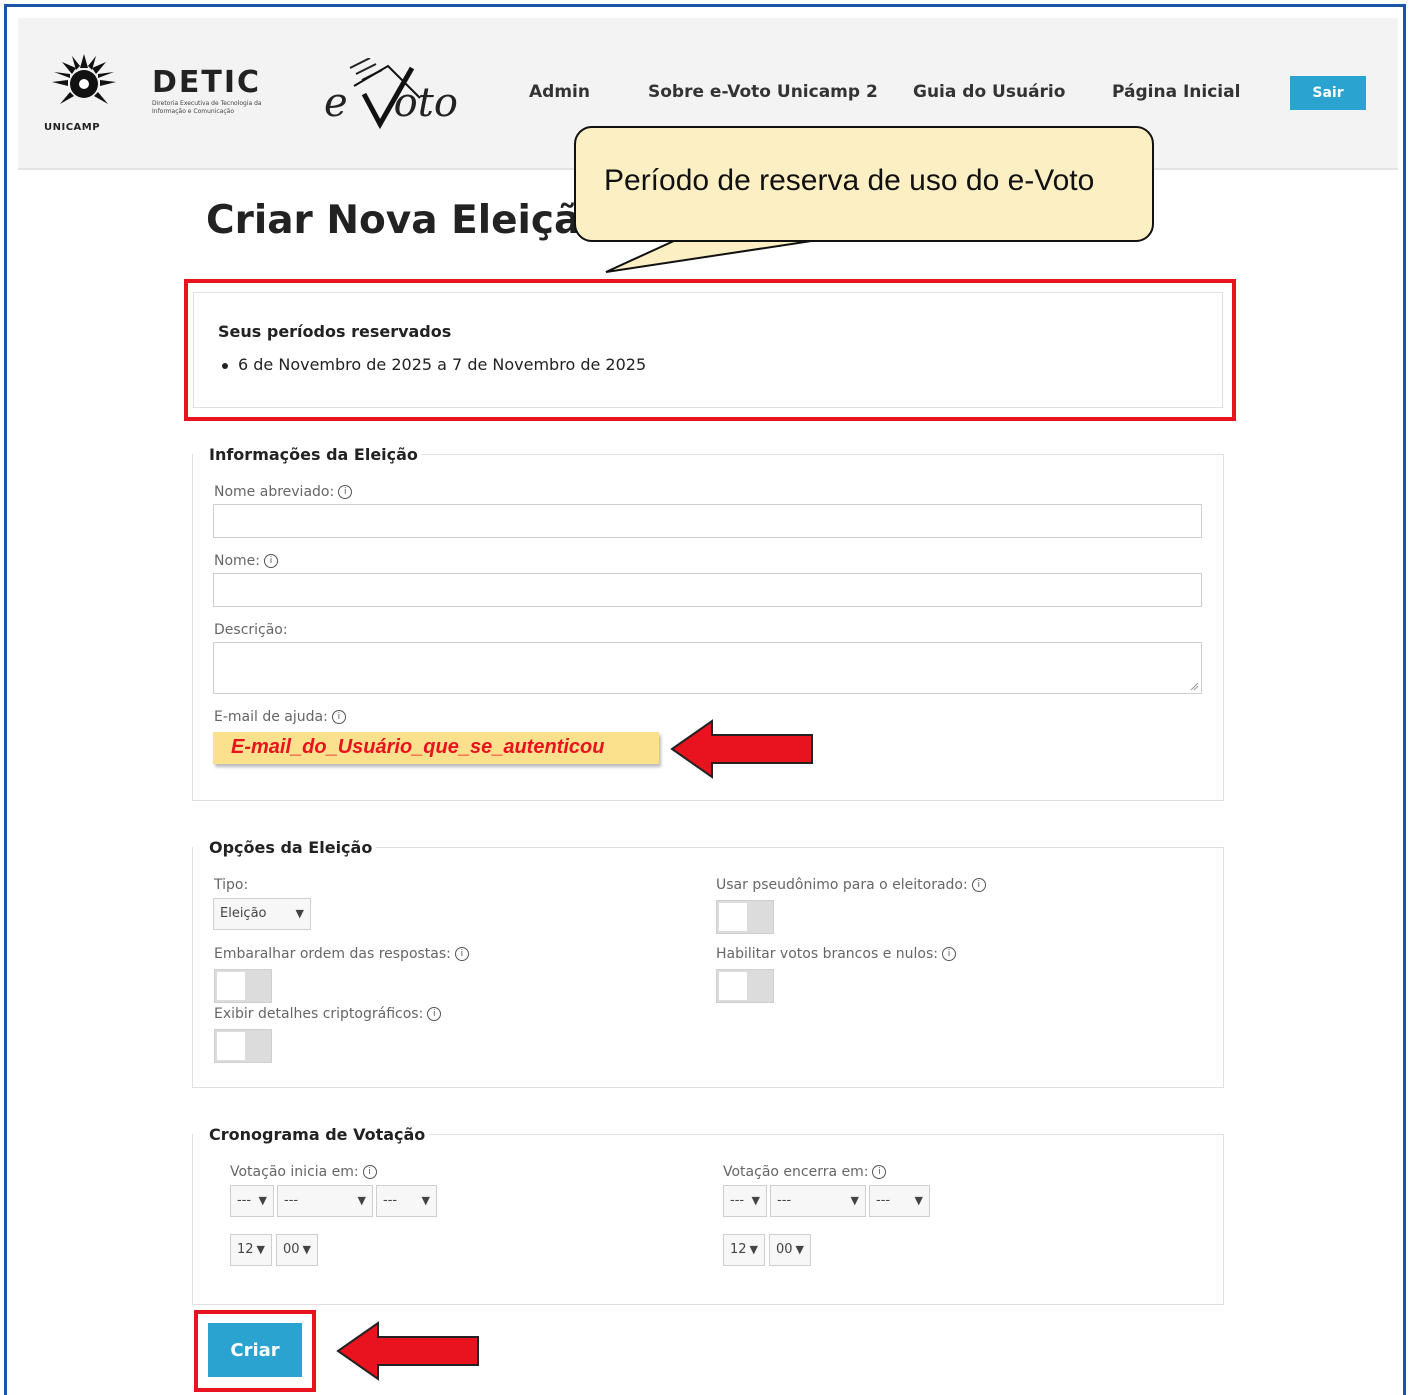 The height and width of the screenshot is (1395, 1416). I want to click on crypto-label: Exibir detalhes criptográficos: i, so click(328, 1014).